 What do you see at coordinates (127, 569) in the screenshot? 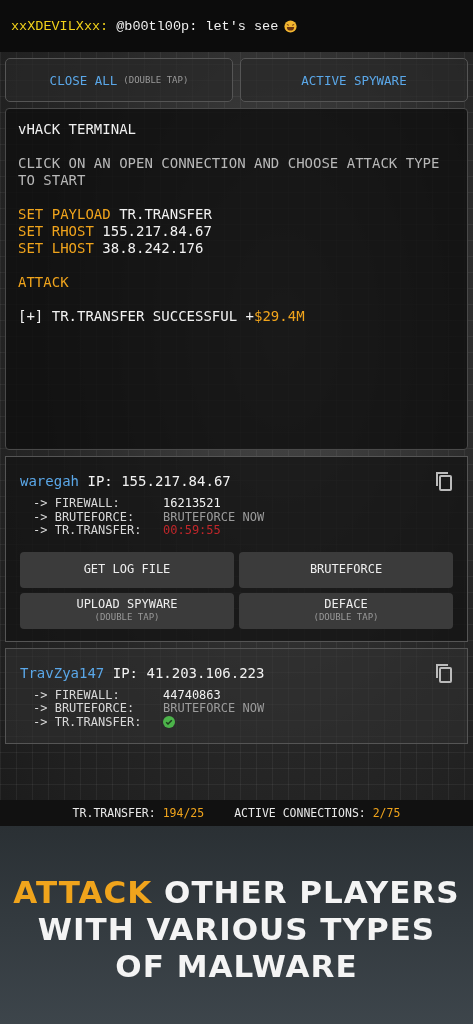
I see `action-button: GET LOG FILE` at bounding box center [127, 569].